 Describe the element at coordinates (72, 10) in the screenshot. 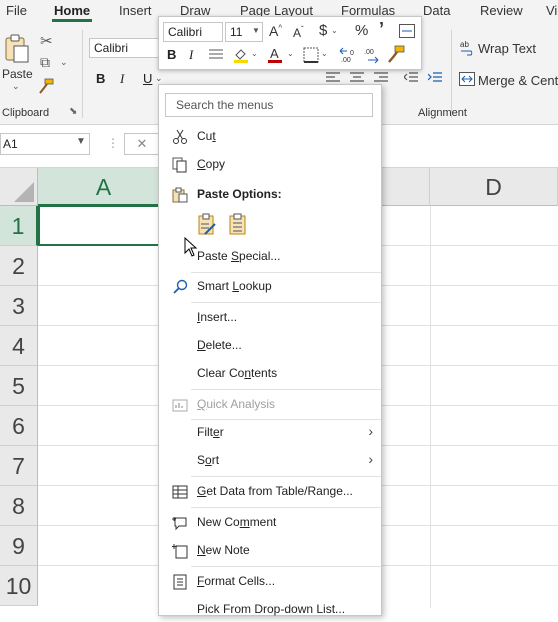

I see `tab-home: Home` at that location.